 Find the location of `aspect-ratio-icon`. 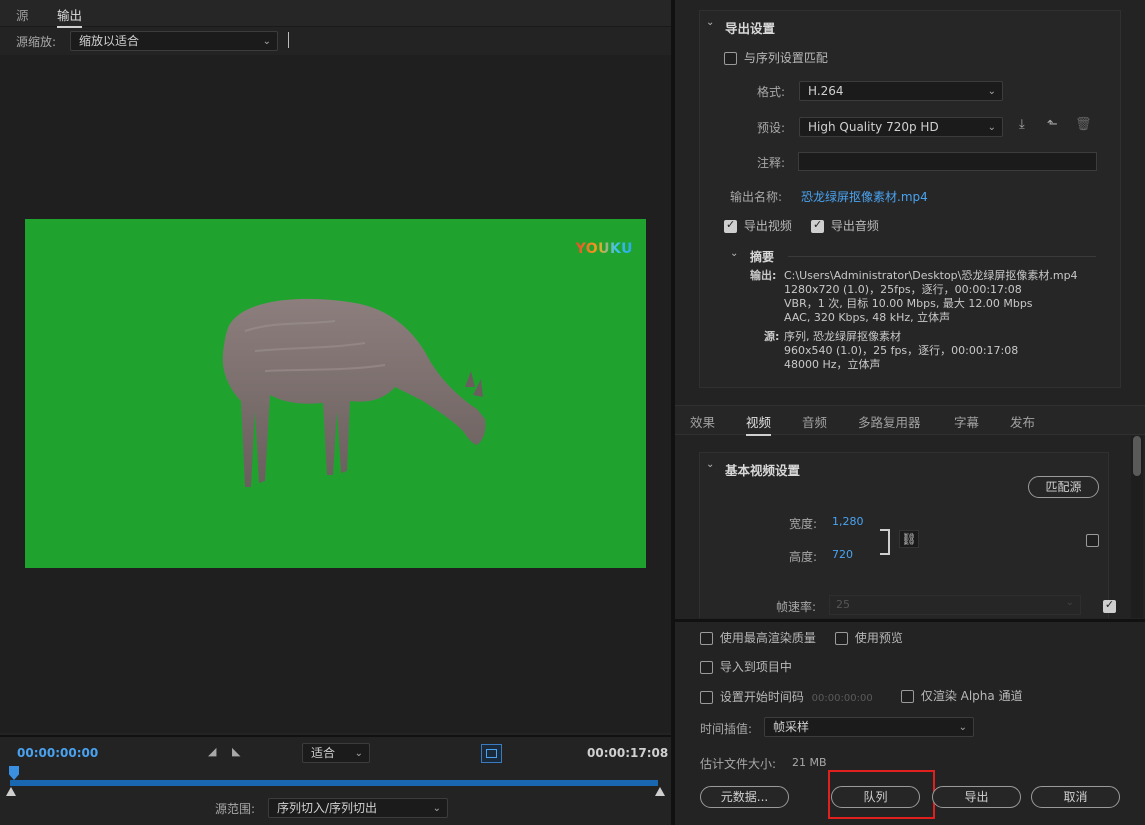

aspect-ratio-icon is located at coordinates (491, 753).